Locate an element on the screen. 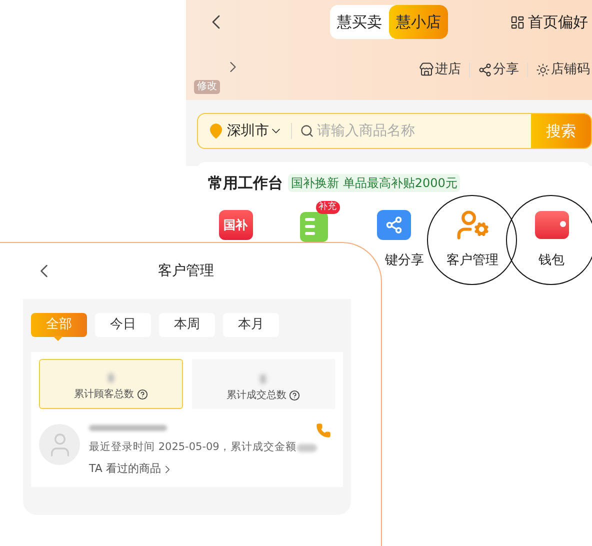 The image size is (592, 546). layout-icon is located at coordinates (517, 22).